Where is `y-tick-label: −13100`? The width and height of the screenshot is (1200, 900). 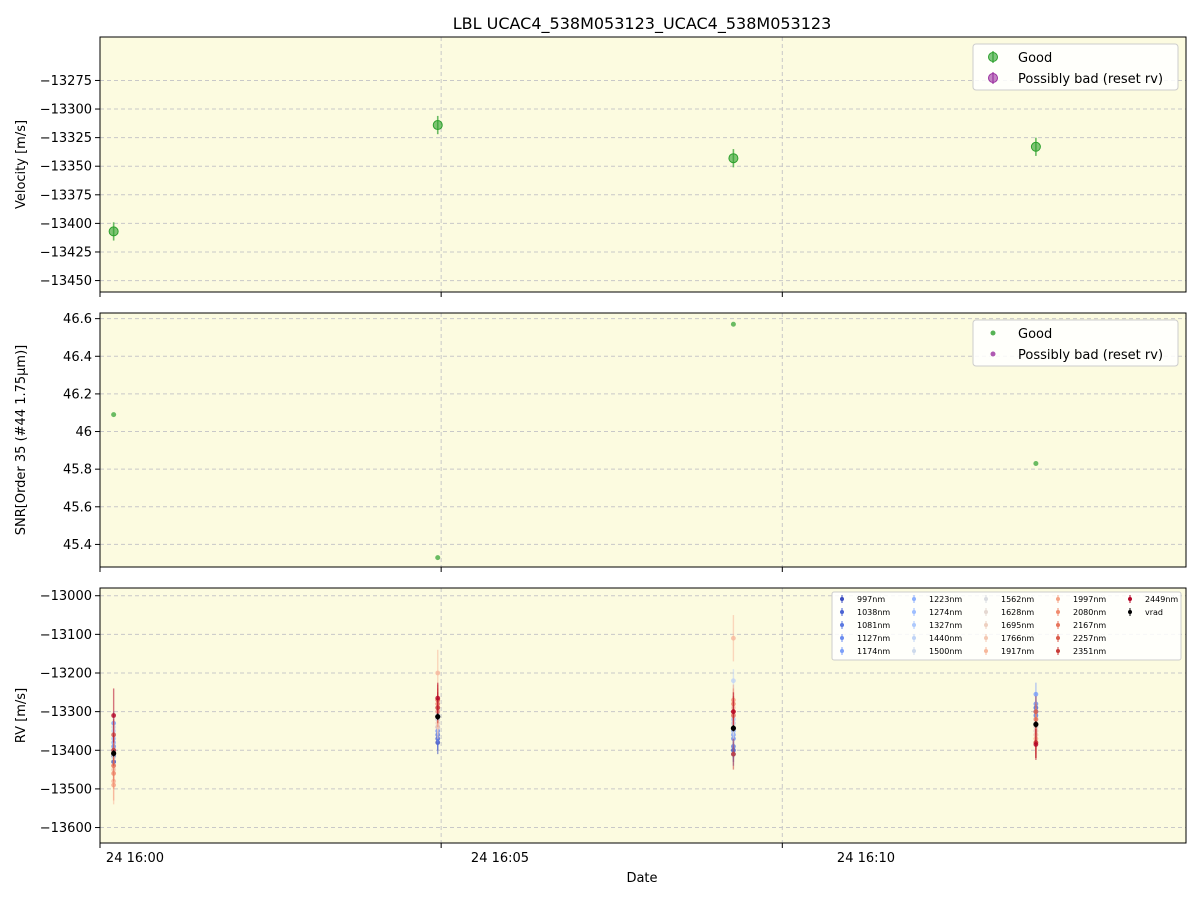
y-tick-label: −13100 is located at coordinates (66, 635).